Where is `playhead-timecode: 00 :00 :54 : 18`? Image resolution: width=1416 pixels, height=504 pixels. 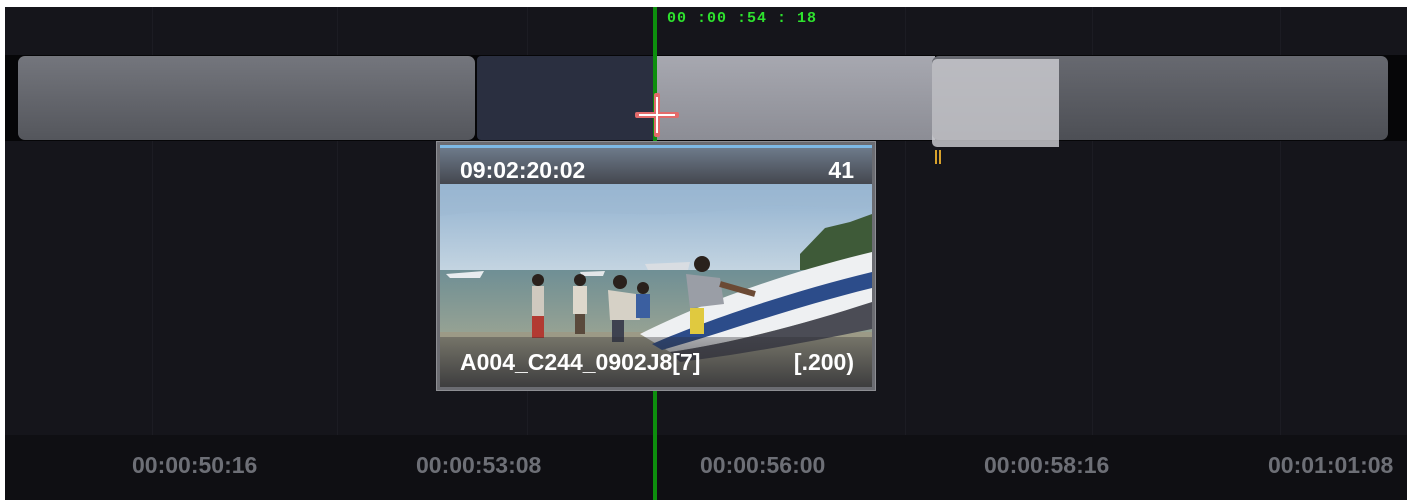 playhead-timecode: 00 :00 :54 : 18 is located at coordinates (742, 18).